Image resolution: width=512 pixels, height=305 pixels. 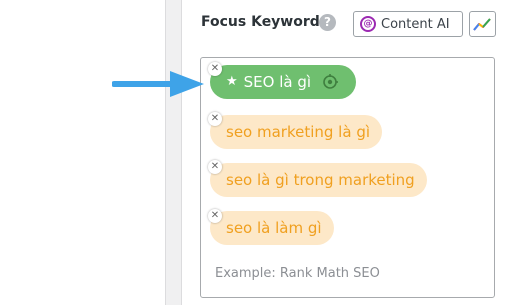 I want to click on primary-keyword-tag: ★ SEO là gì, so click(x=283, y=82).